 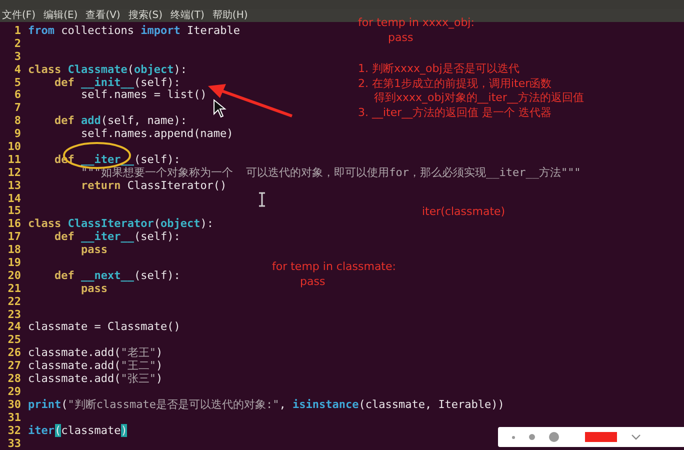 I want to click on line-number: 23, so click(x=13, y=315).